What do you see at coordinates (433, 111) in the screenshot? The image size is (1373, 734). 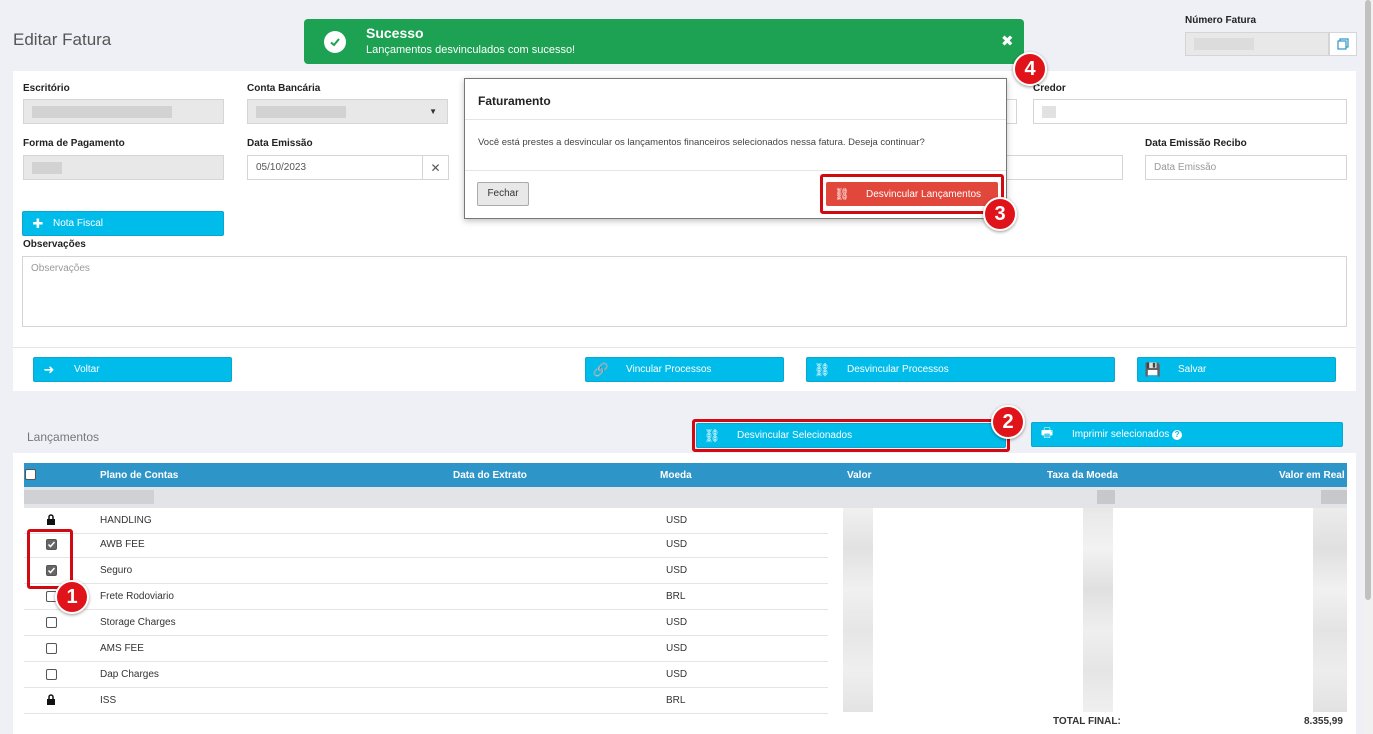 I see `caret-down-icon: ▼` at bounding box center [433, 111].